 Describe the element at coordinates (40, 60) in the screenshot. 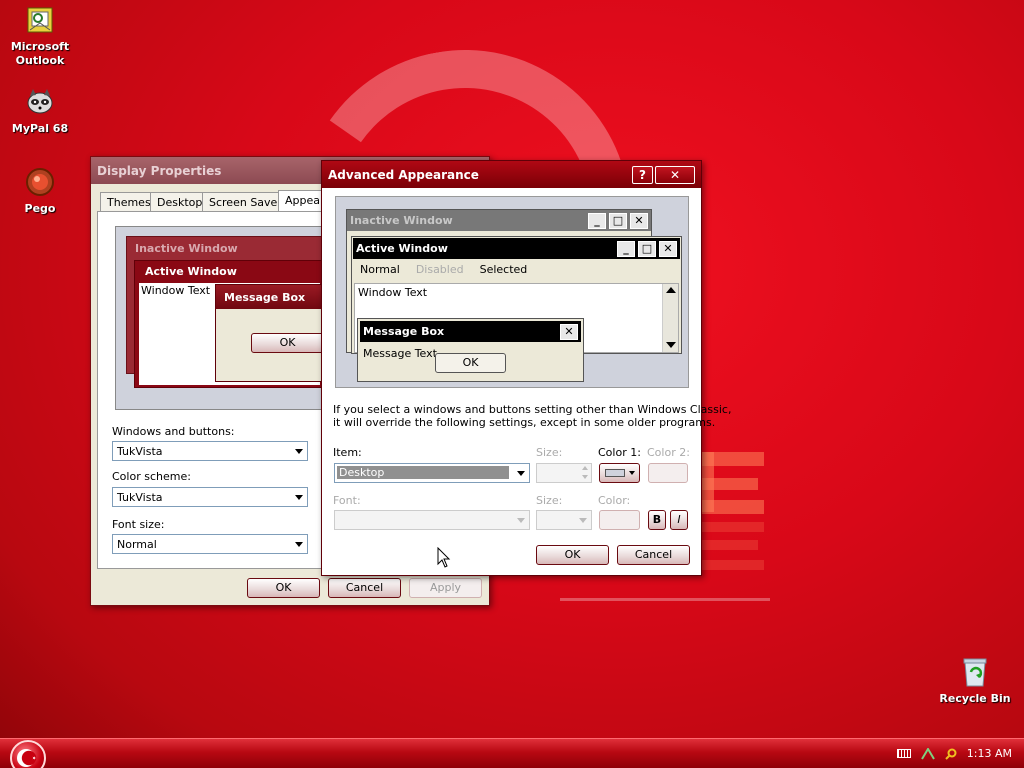

I see `desktop-icon-label: Outlook` at that location.